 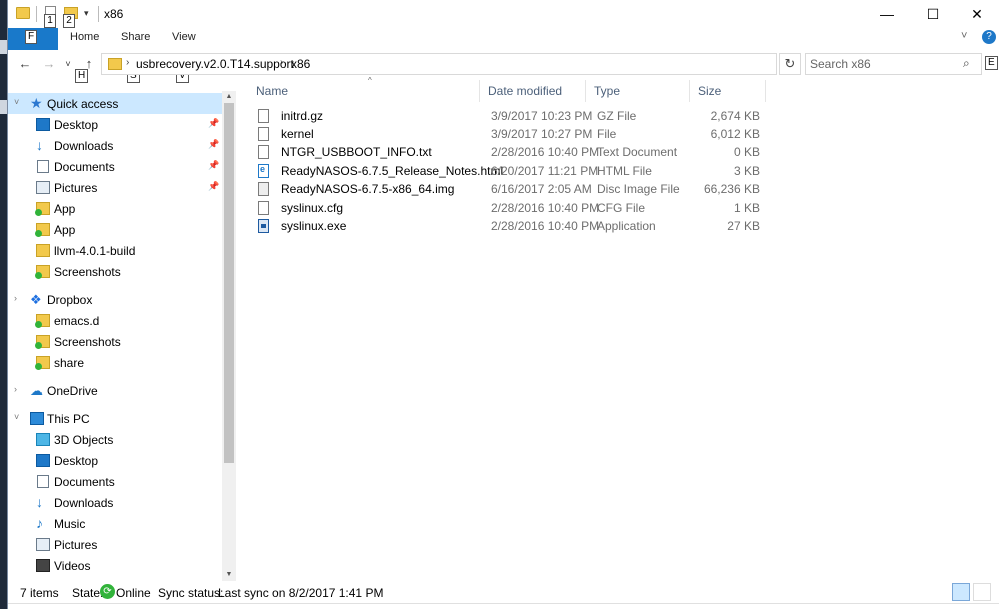 I want to click on file-date: 3/9/2017 10:23 PM, so click(x=542, y=116).